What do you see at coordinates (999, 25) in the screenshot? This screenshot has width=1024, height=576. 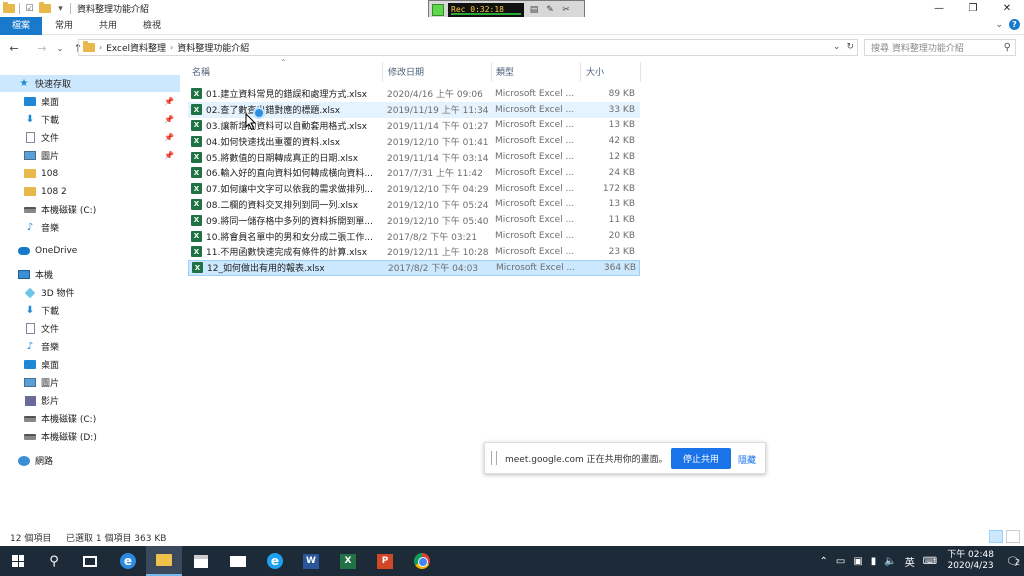 I see `expand-ribbon-icon: ⌄` at bounding box center [999, 25].